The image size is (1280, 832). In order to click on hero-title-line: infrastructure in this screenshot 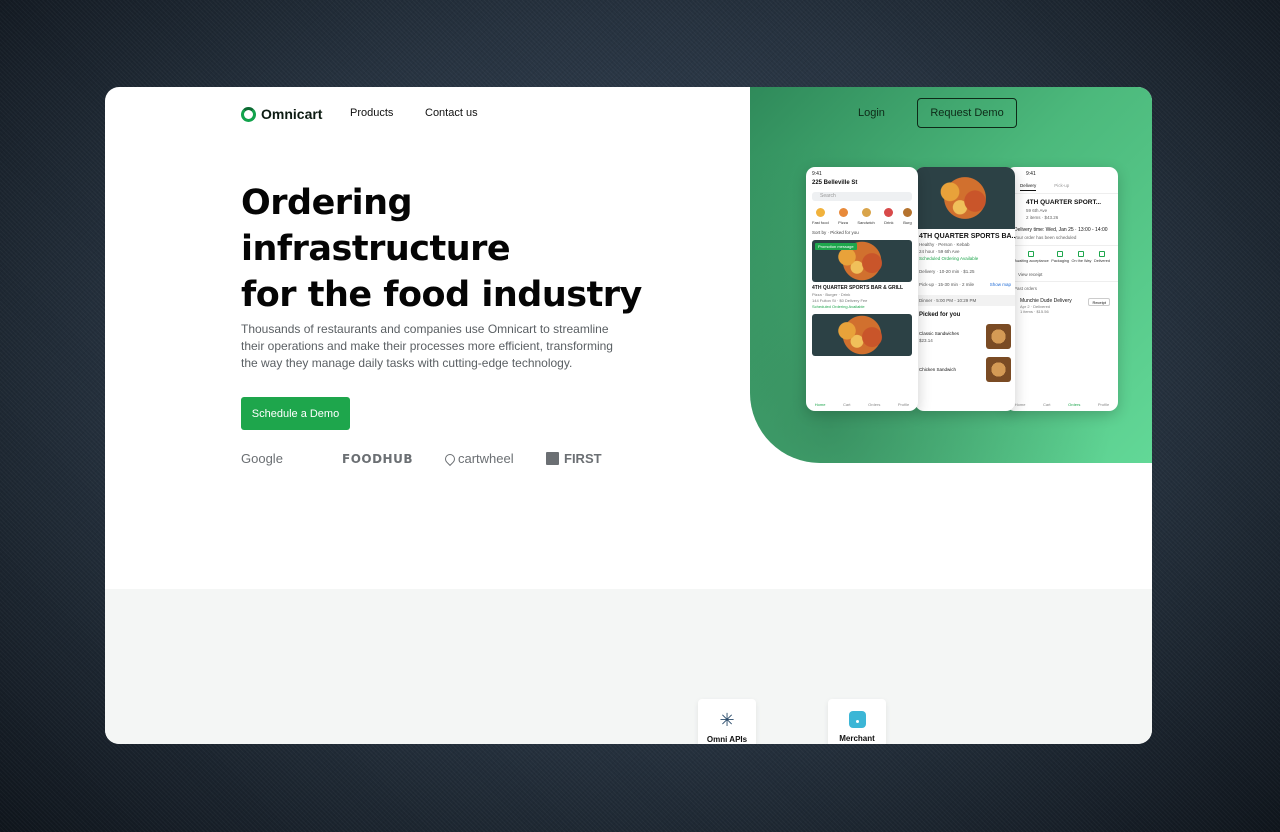, I will do `click(376, 249)`.